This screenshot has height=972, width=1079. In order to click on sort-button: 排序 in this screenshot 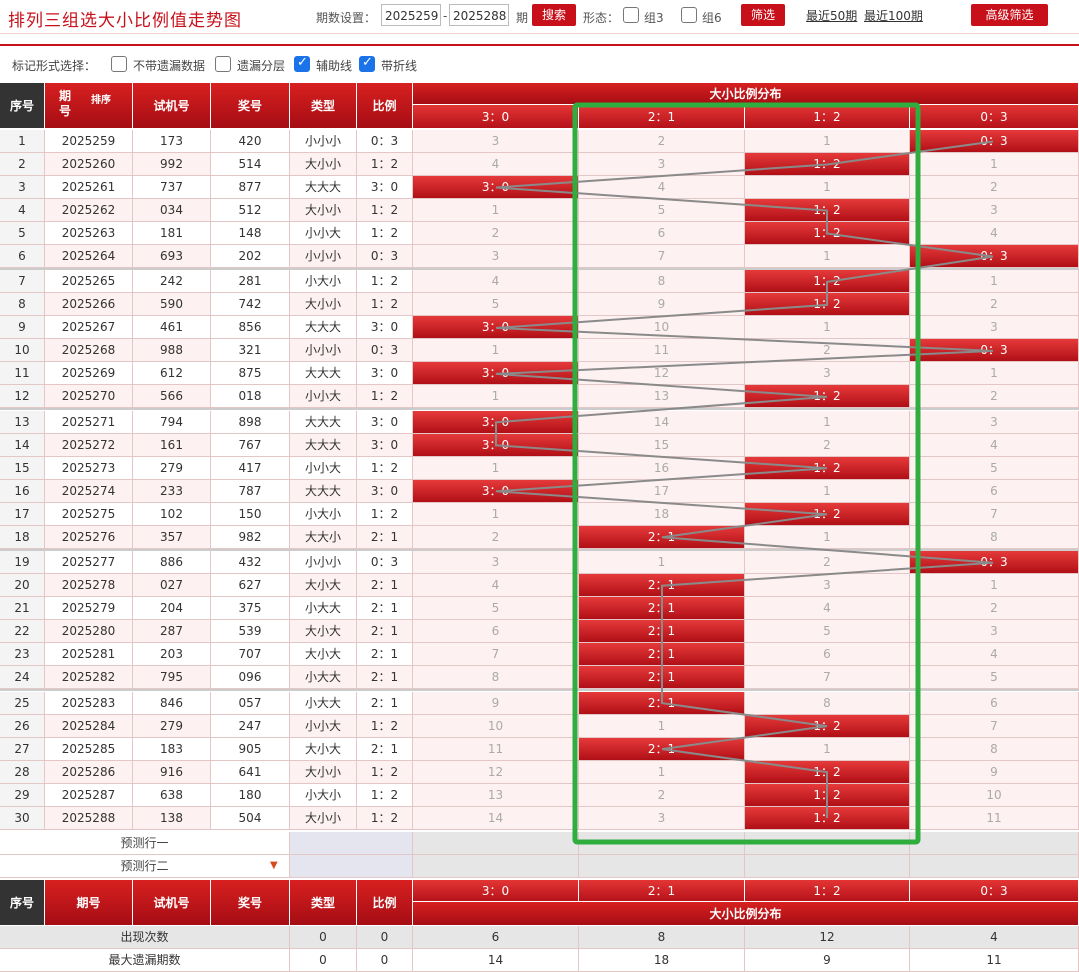, I will do `click(101, 98)`.